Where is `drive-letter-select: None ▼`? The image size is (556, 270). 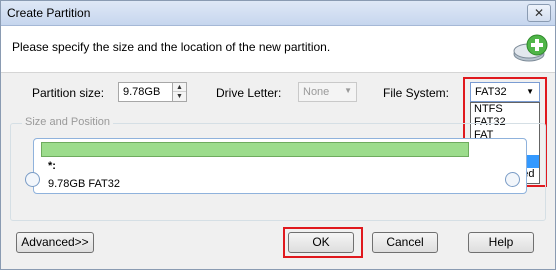 drive-letter-select: None ▼ is located at coordinates (327, 92).